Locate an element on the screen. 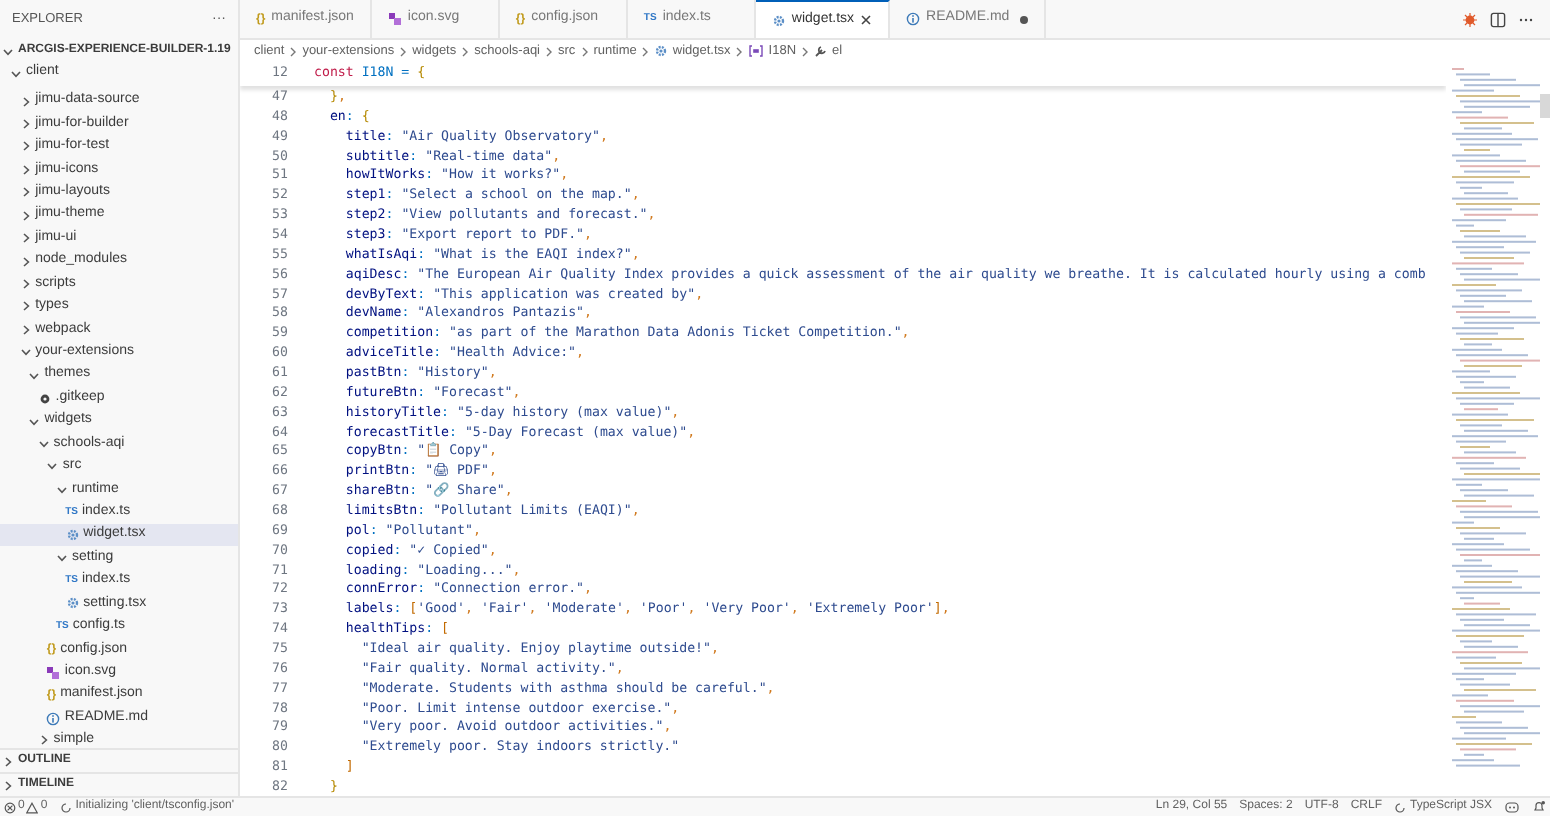  scrollbar-thumb is located at coordinates (1545, 106).